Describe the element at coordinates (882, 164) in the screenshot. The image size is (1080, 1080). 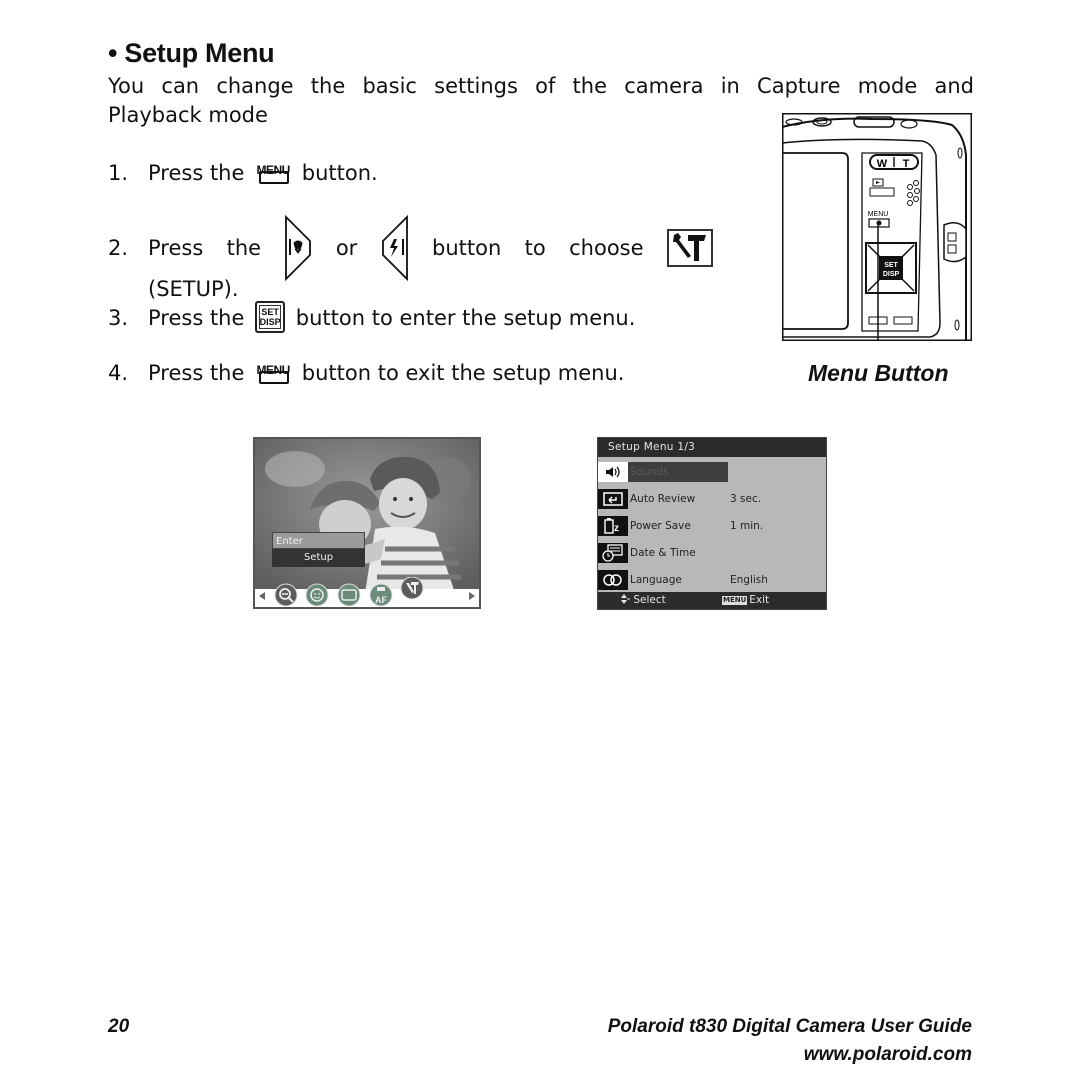
I see `zoom-w-label: W` at that location.